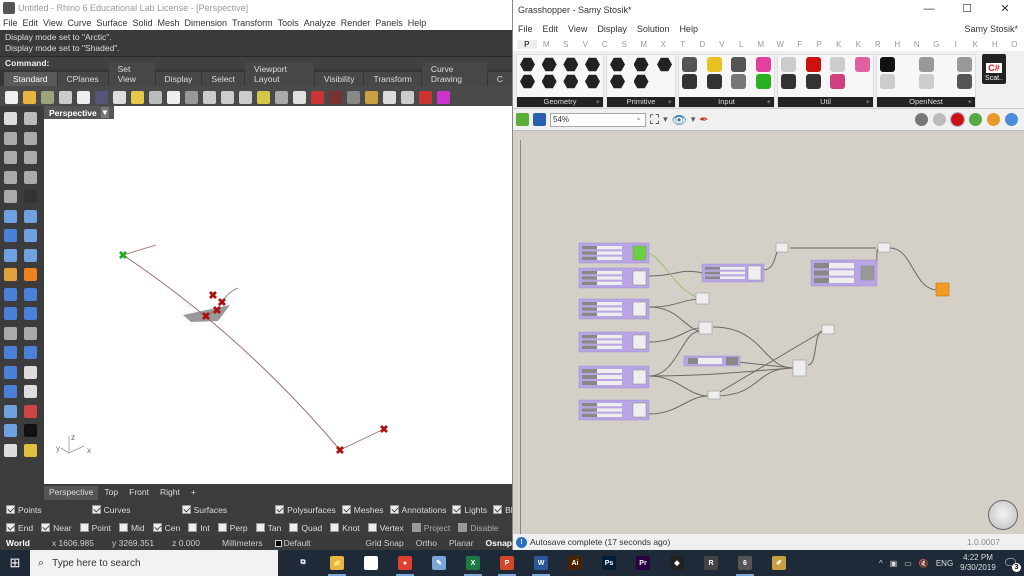 This screenshot has height=576, width=1024. I want to click on extrude-pts-icon, so click(30, 391).